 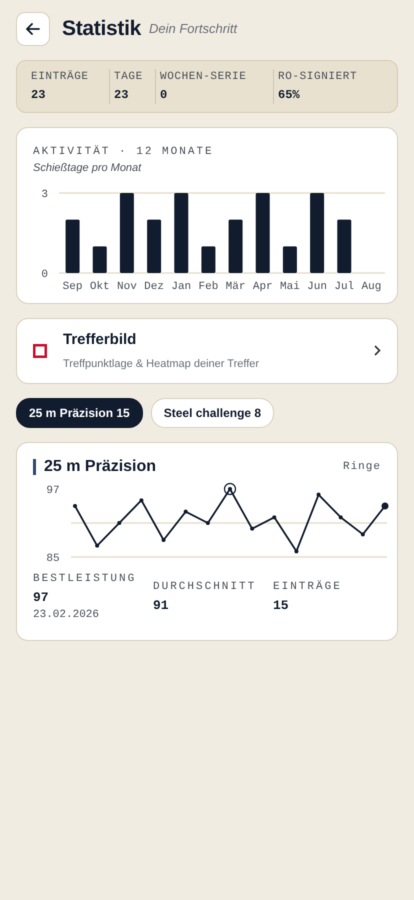 I want to click on month-label: Aug, so click(x=372, y=286).